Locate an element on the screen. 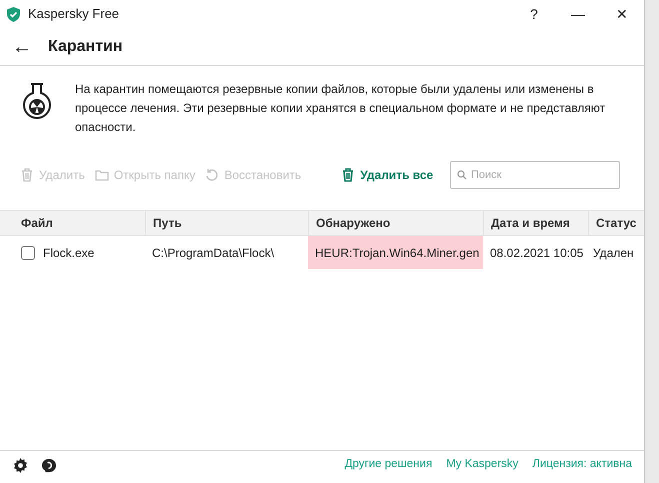  search-field: Поиск is located at coordinates (535, 175).